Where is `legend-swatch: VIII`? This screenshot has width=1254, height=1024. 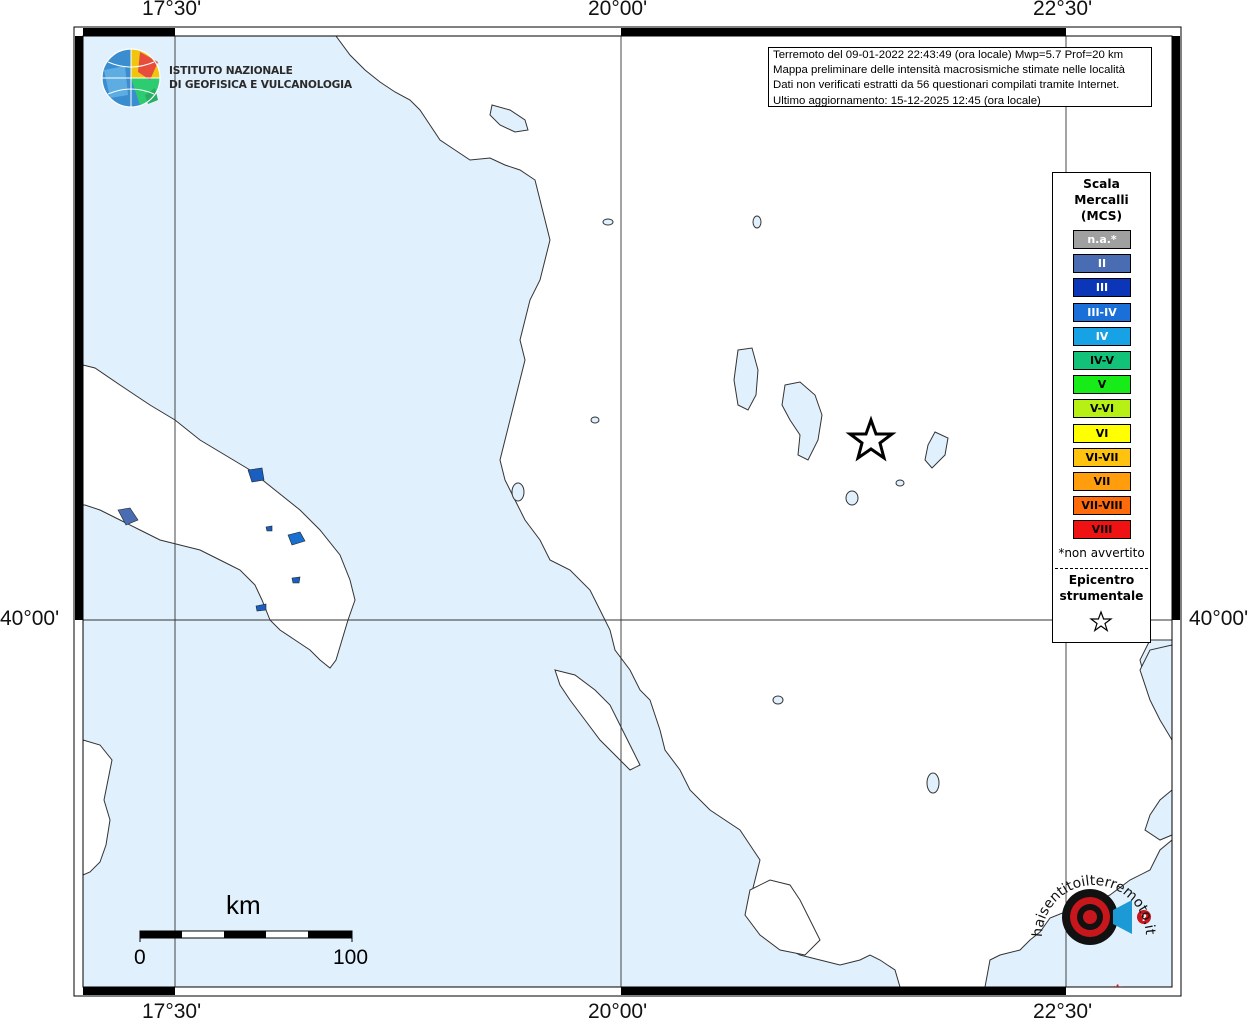
legend-swatch: VIII is located at coordinates (1102, 530).